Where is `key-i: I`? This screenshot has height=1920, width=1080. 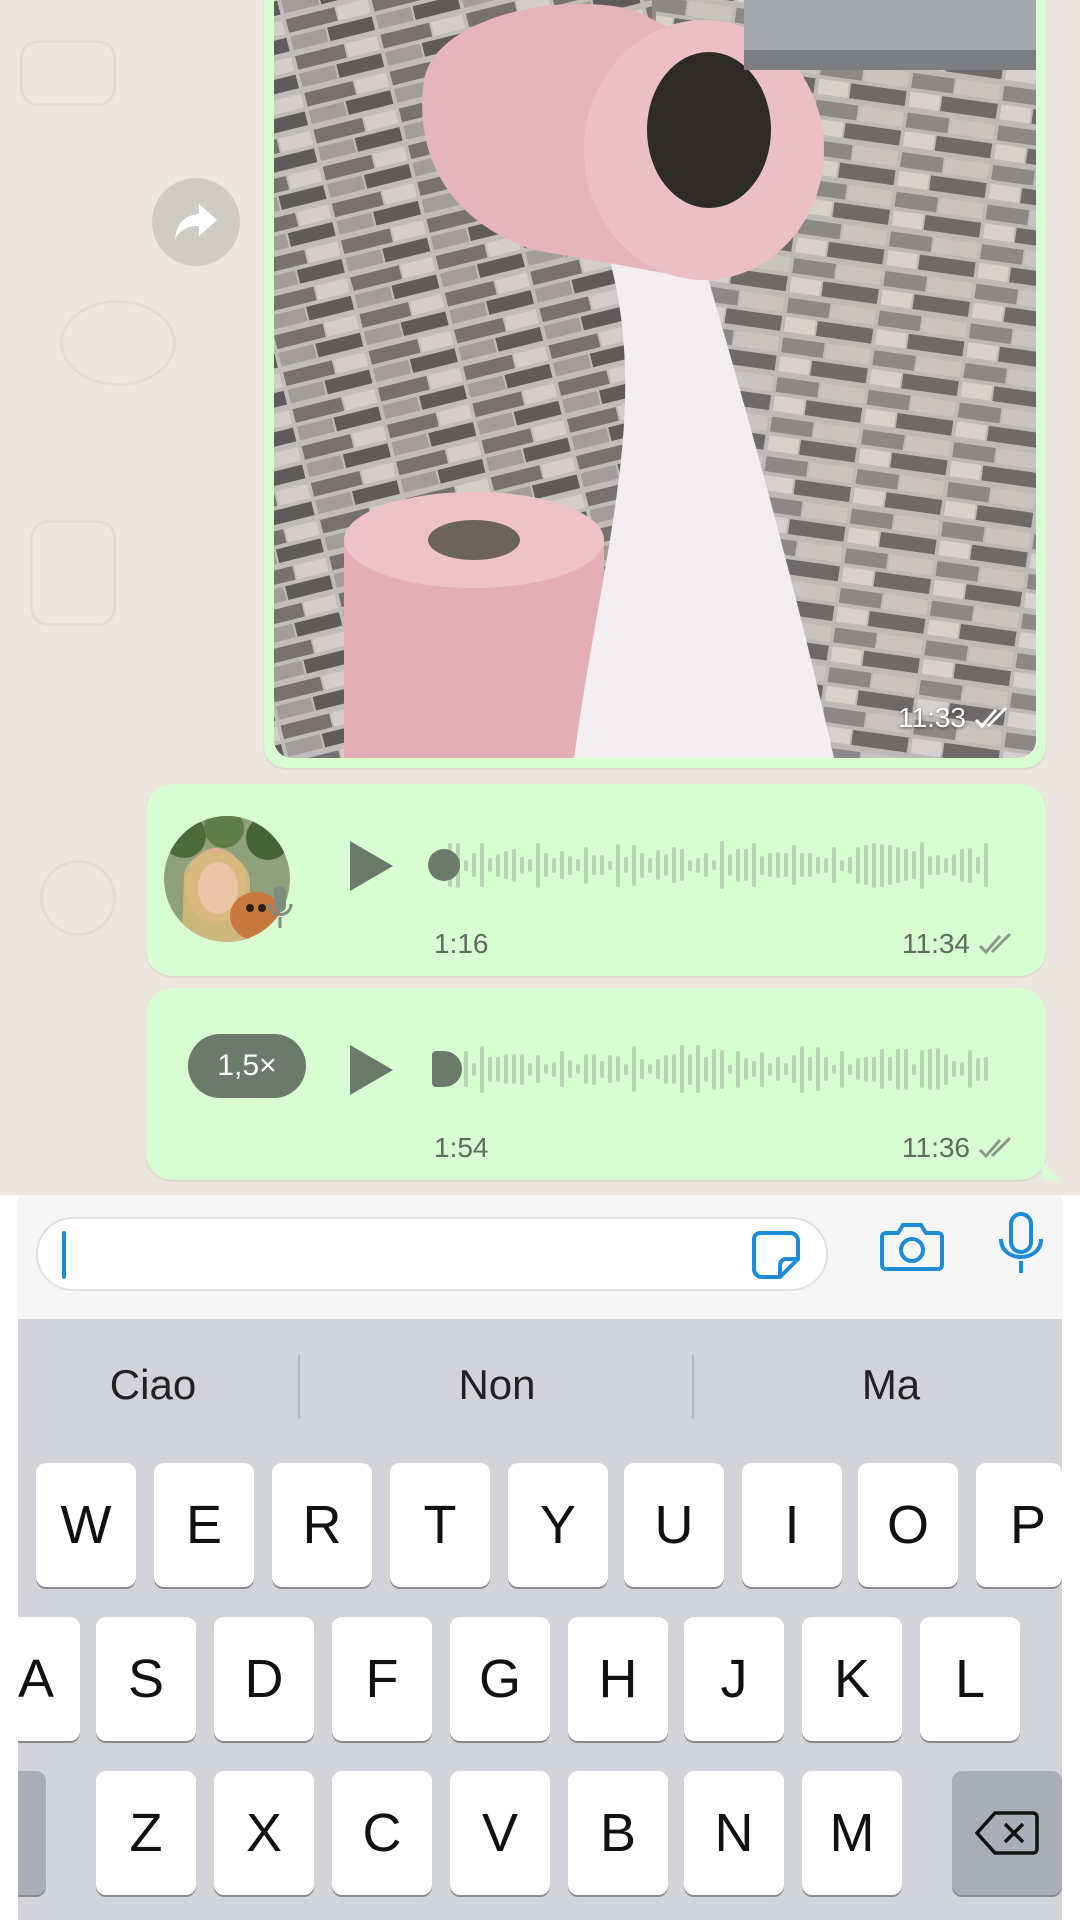 key-i: I is located at coordinates (792, 1525).